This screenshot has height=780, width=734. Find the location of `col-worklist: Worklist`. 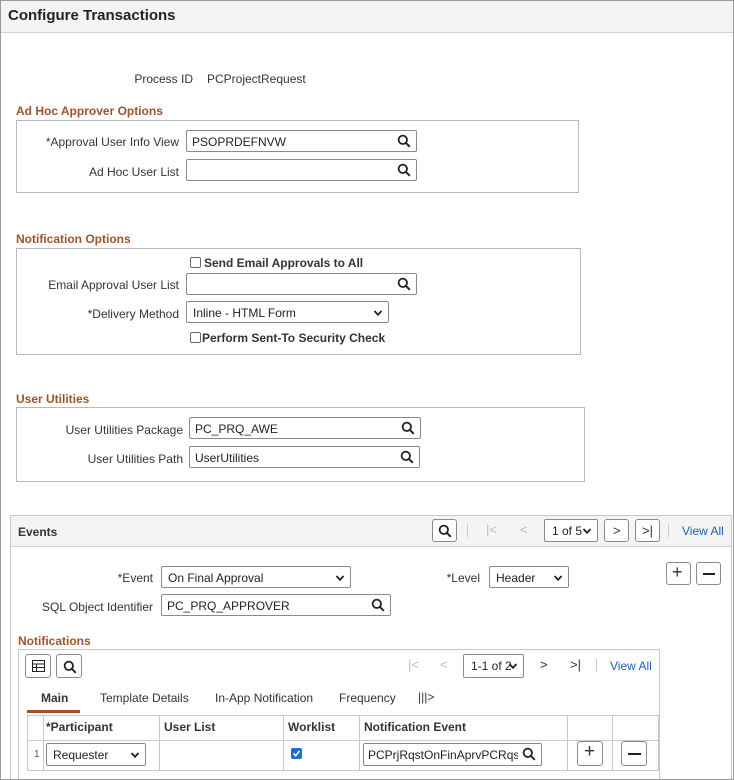

col-worklist: Worklist is located at coordinates (312, 727).